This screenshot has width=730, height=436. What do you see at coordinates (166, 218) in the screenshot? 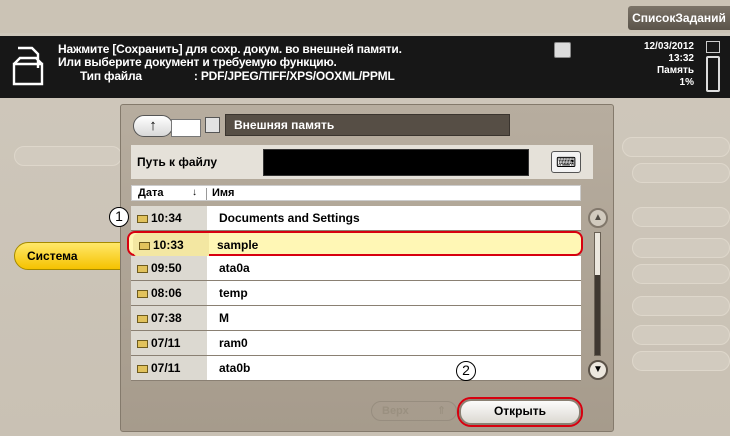
I see `file-date-text: 10:34` at bounding box center [166, 218].